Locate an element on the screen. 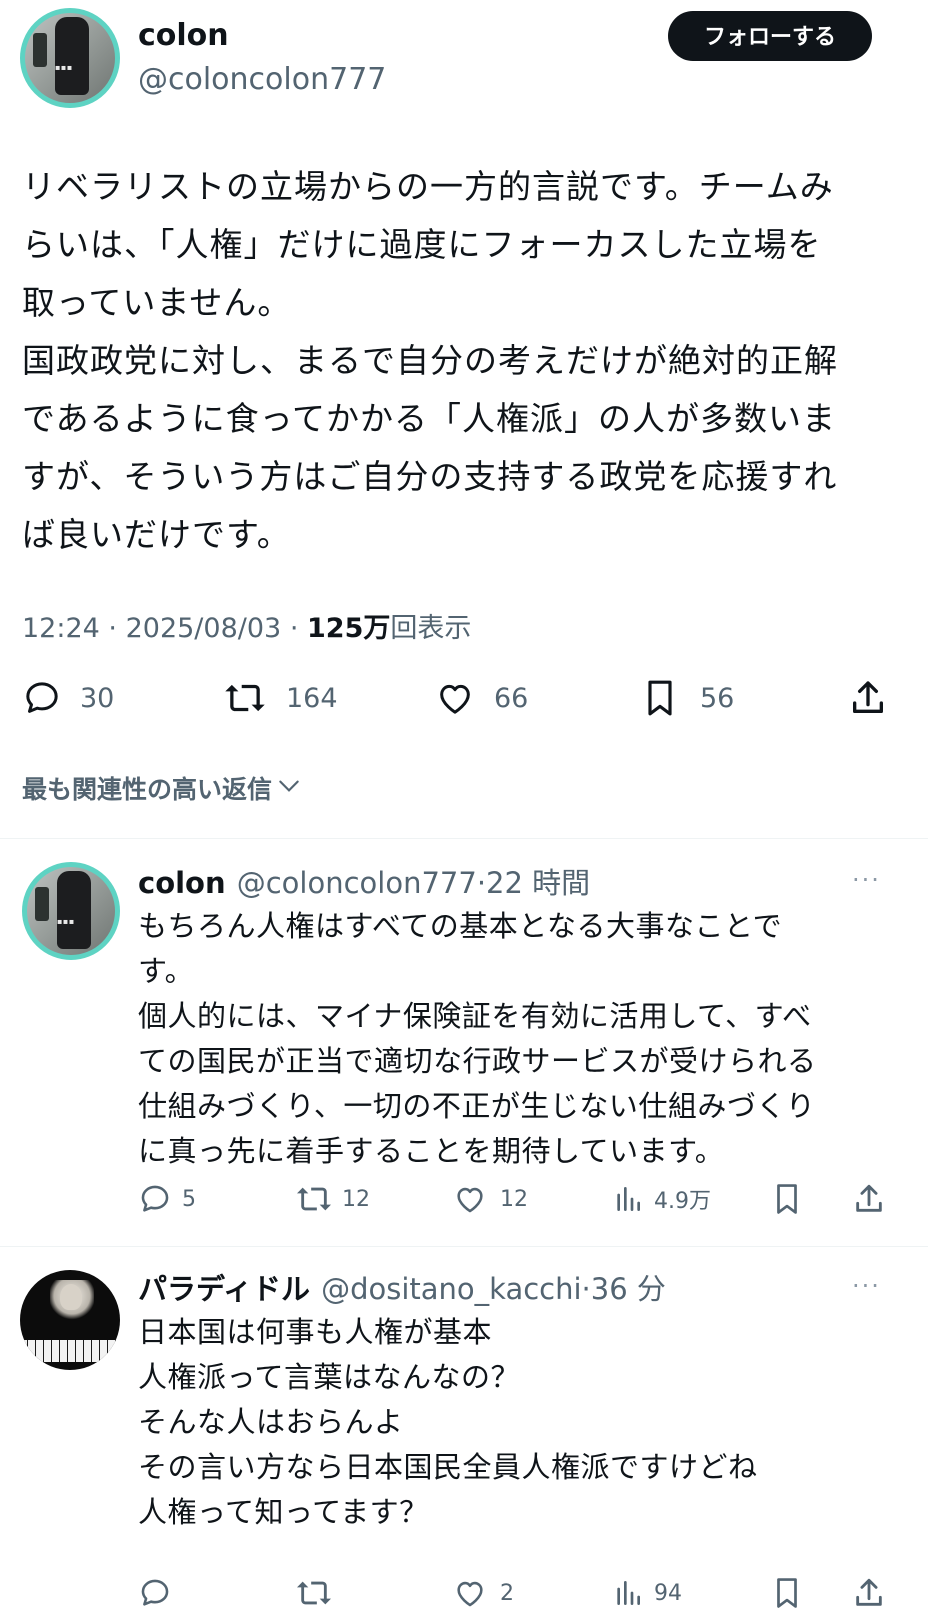 This screenshot has height=1610, width=928. views-count: 94 is located at coordinates (668, 1593).